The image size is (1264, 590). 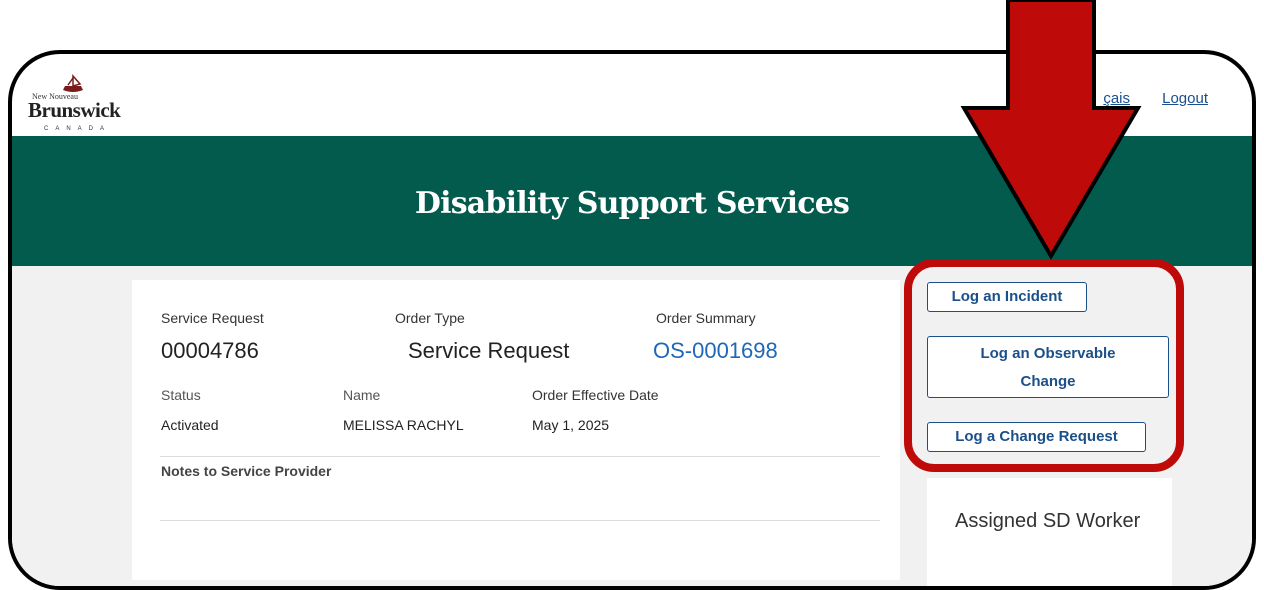 I want to click on logo-wordmark: Brunswick, so click(x=74, y=110).